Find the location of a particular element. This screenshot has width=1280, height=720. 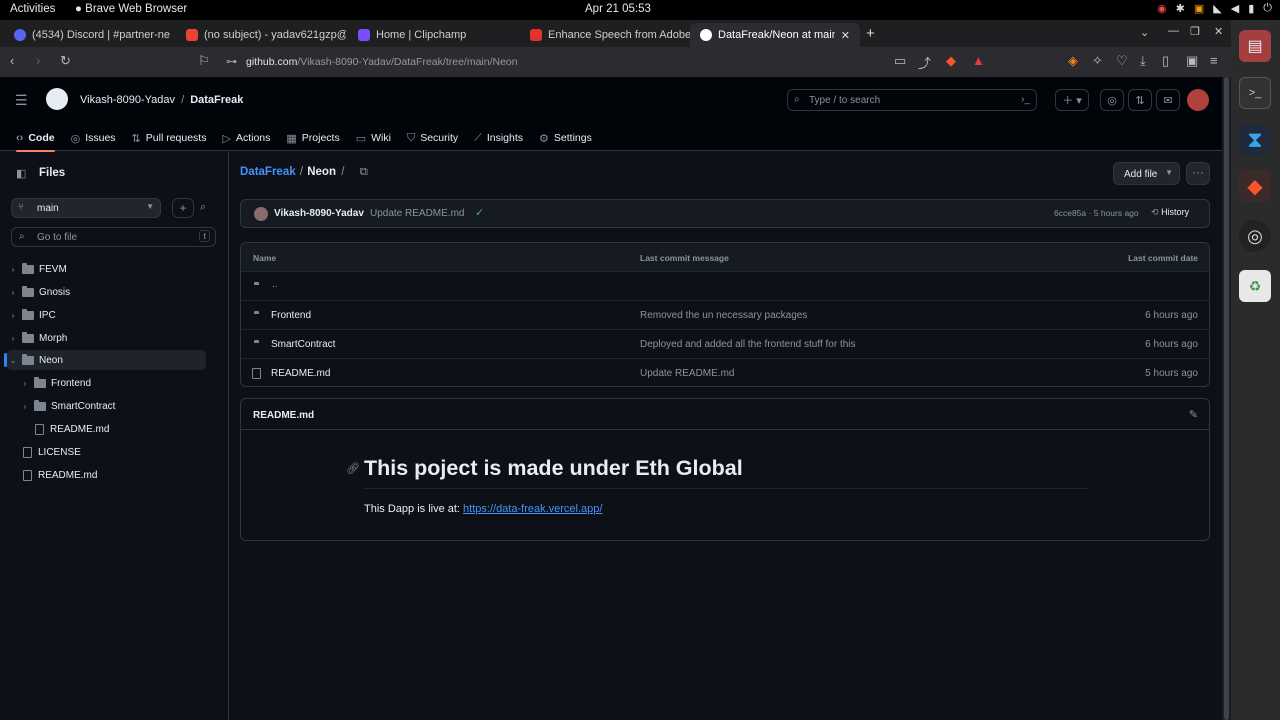

pull-requests-icon: ⇅ is located at coordinates (1140, 100).